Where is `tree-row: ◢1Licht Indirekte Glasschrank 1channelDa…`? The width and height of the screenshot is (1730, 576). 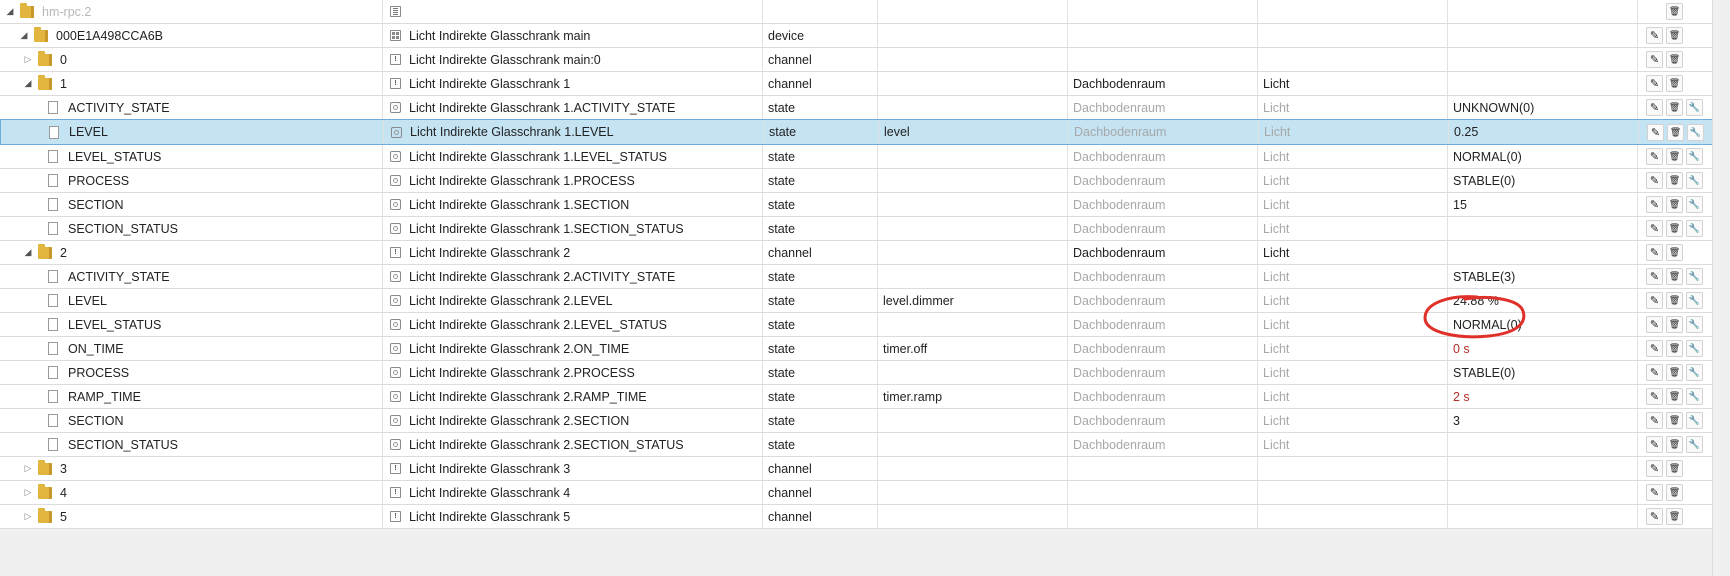
tree-row: ◢1Licht Indirekte Glasschrank 1channelDa… is located at coordinates (856, 84).